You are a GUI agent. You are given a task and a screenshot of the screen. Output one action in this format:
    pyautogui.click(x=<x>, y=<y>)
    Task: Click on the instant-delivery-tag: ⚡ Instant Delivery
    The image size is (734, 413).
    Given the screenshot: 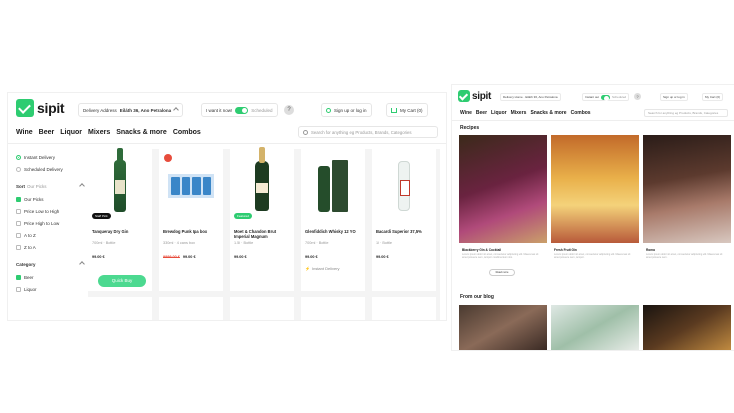 What is the action you would take?
    pyautogui.click(x=322, y=268)
    